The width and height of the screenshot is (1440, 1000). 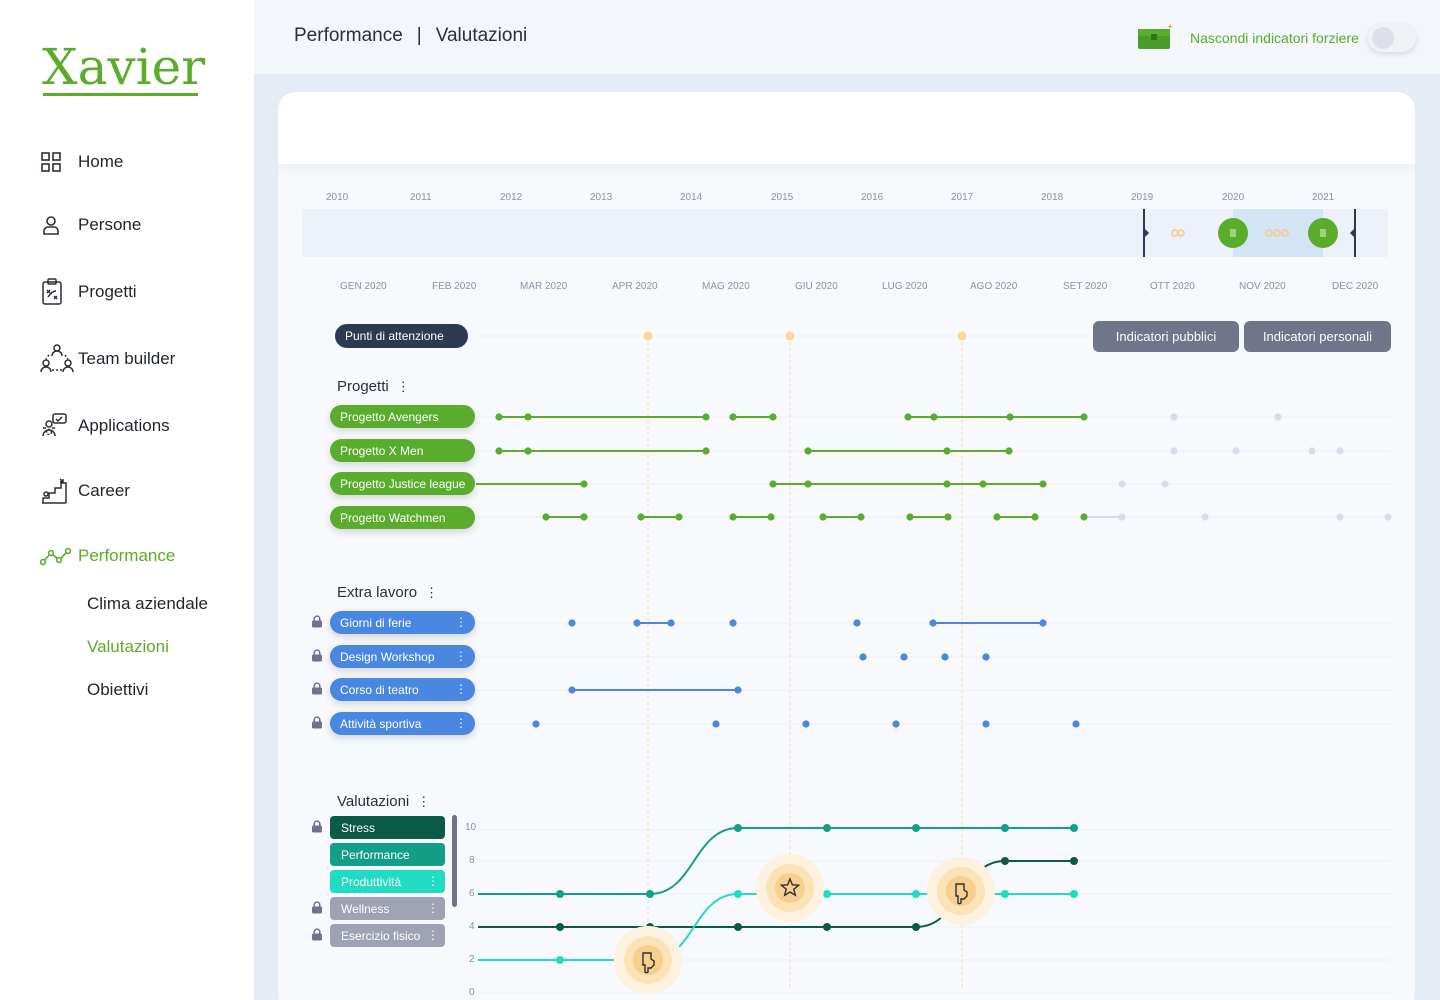 What do you see at coordinates (402, 450) in the screenshot?
I see `project-label-xmen: Progetto X Men` at bounding box center [402, 450].